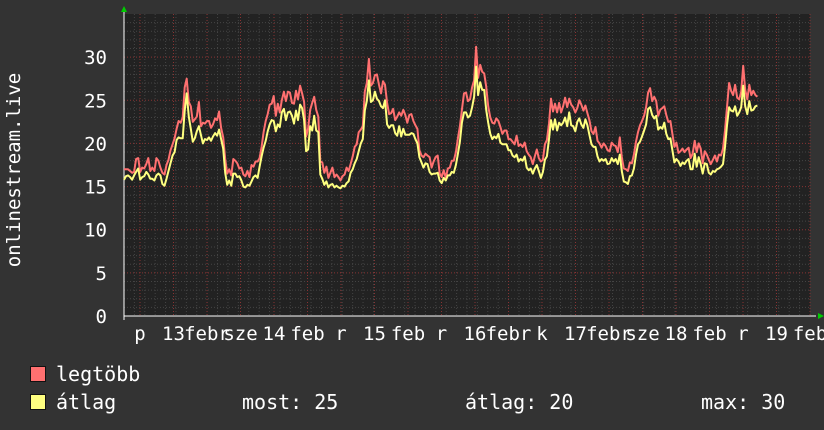  I want to click on legend-swatch-avg, so click(38, 402).